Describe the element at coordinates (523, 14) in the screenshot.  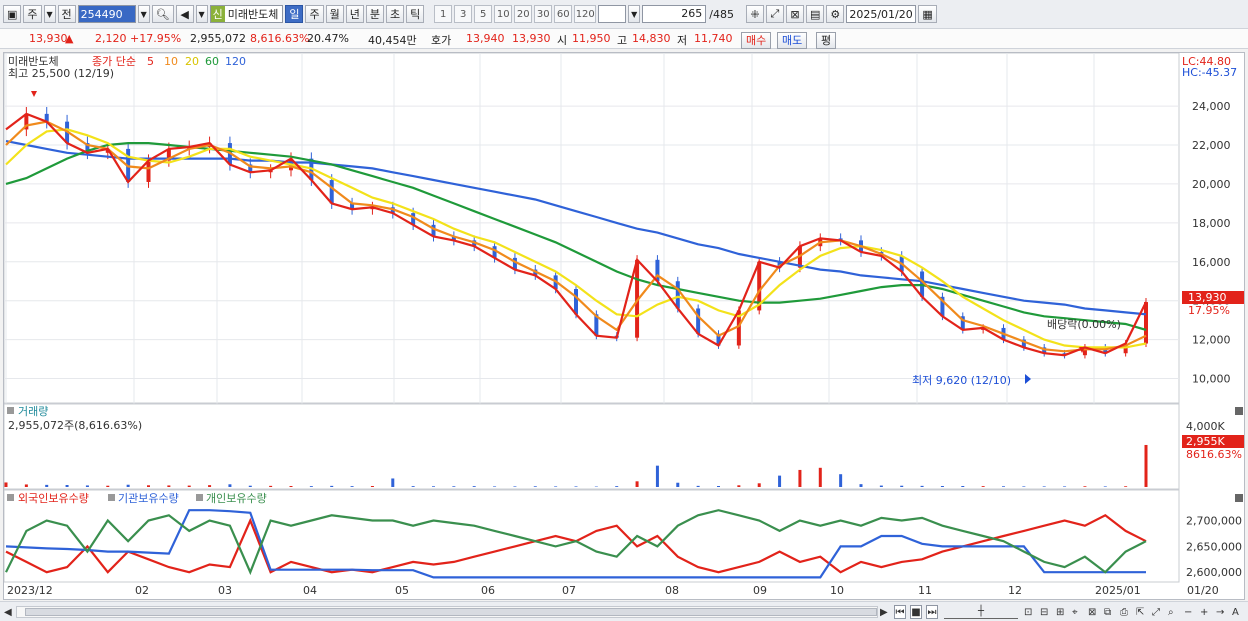
I see `interval-20: 20` at that location.